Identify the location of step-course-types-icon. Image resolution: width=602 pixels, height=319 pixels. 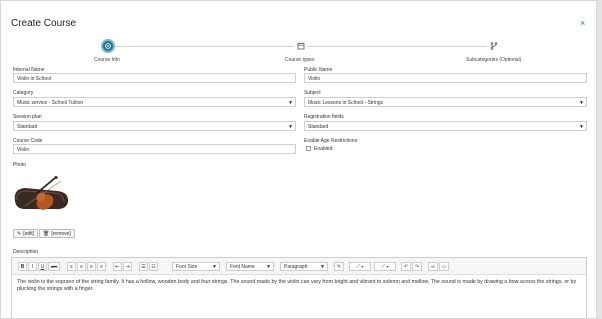
(301, 46).